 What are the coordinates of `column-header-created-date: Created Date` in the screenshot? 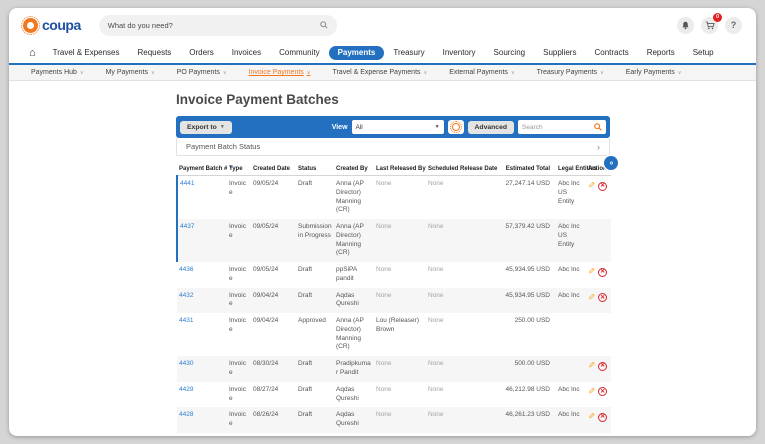 It's located at (273, 169).